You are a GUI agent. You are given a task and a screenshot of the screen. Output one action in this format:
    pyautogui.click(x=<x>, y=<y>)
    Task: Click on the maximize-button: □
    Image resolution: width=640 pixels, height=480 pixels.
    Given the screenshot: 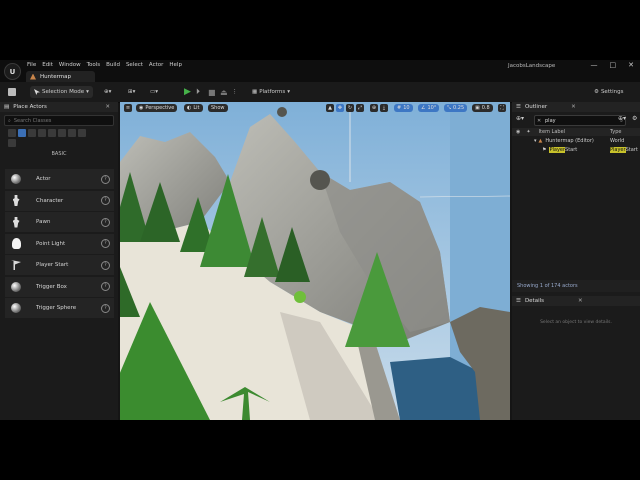 What is the action you would take?
    pyautogui.click(x=613, y=65)
    